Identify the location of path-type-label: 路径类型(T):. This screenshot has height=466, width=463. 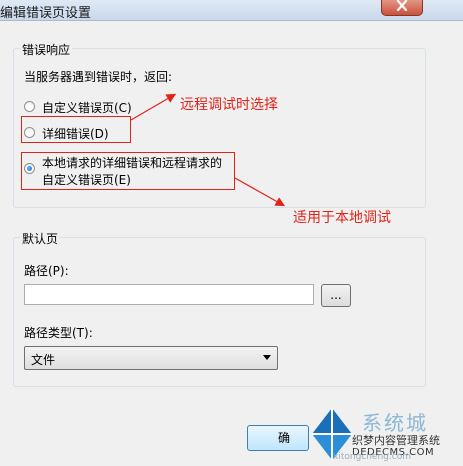
(58, 333).